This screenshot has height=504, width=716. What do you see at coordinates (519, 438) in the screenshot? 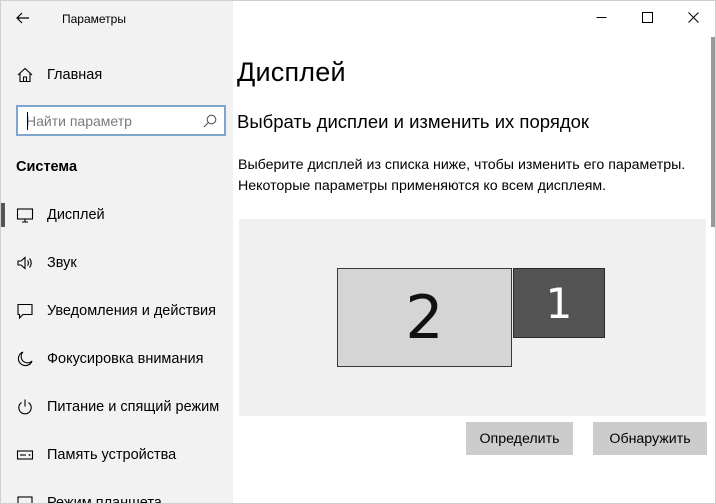
I see `identify-button: Определить` at bounding box center [519, 438].